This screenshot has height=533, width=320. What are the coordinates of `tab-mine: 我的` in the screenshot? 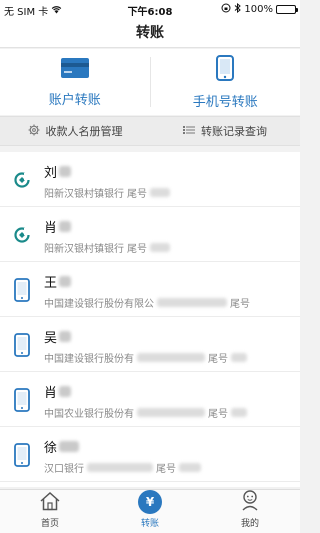 It's located at (250, 511).